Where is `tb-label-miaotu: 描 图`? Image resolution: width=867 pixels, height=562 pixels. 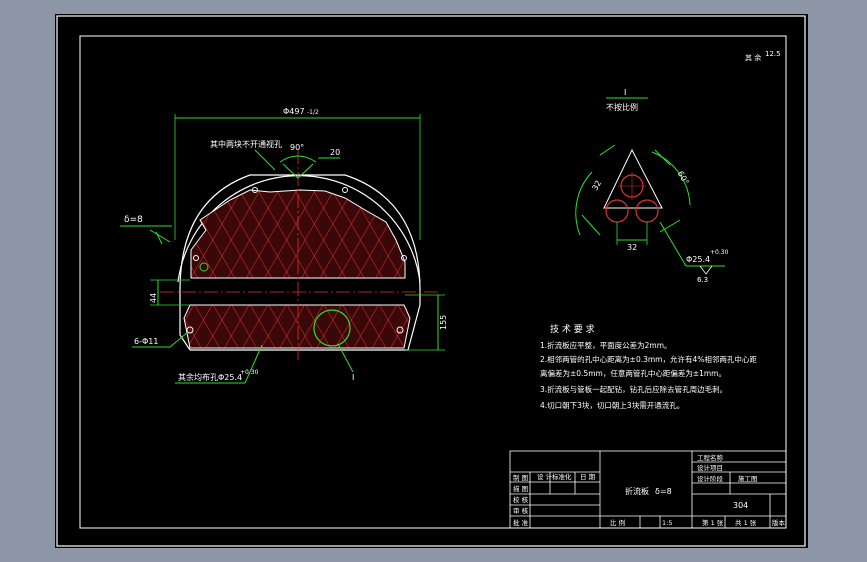 tb-label-miaotu: 描 图 is located at coordinates (520, 488).